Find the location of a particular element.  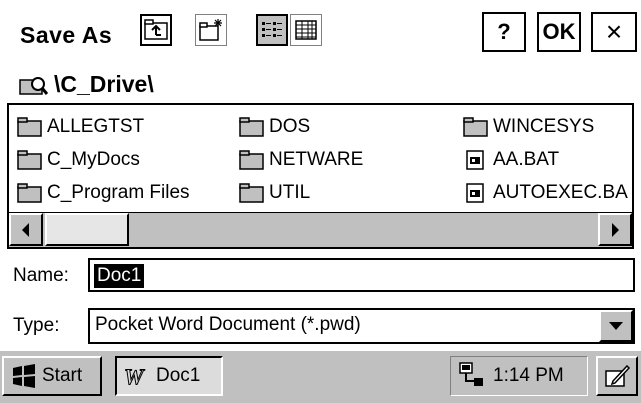

start-label: Start is located at coordinates (62, 375).